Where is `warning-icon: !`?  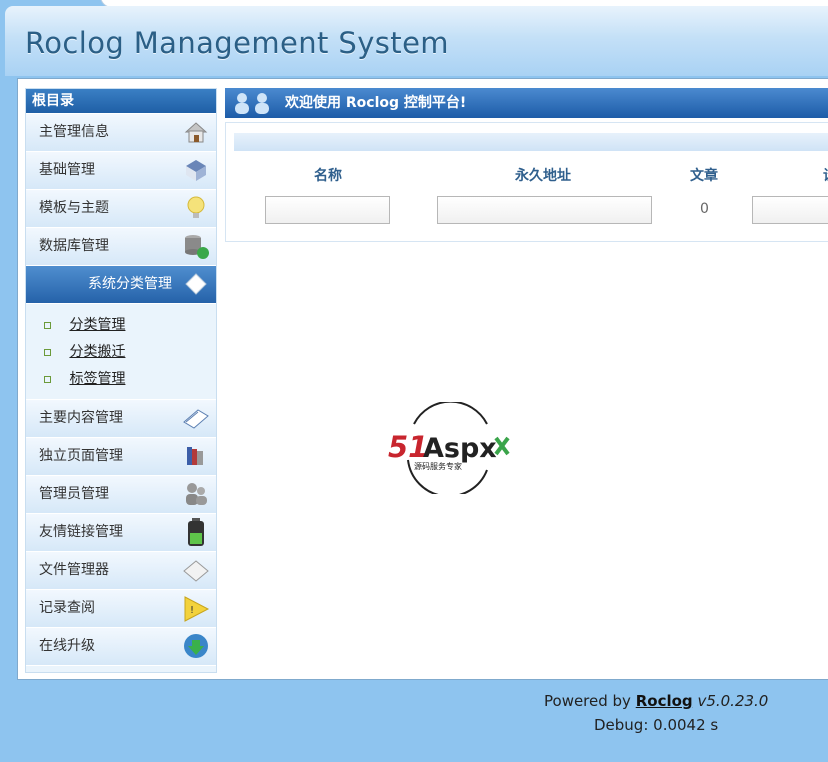
warning-icon: ! is located at coordinates (196, 608).